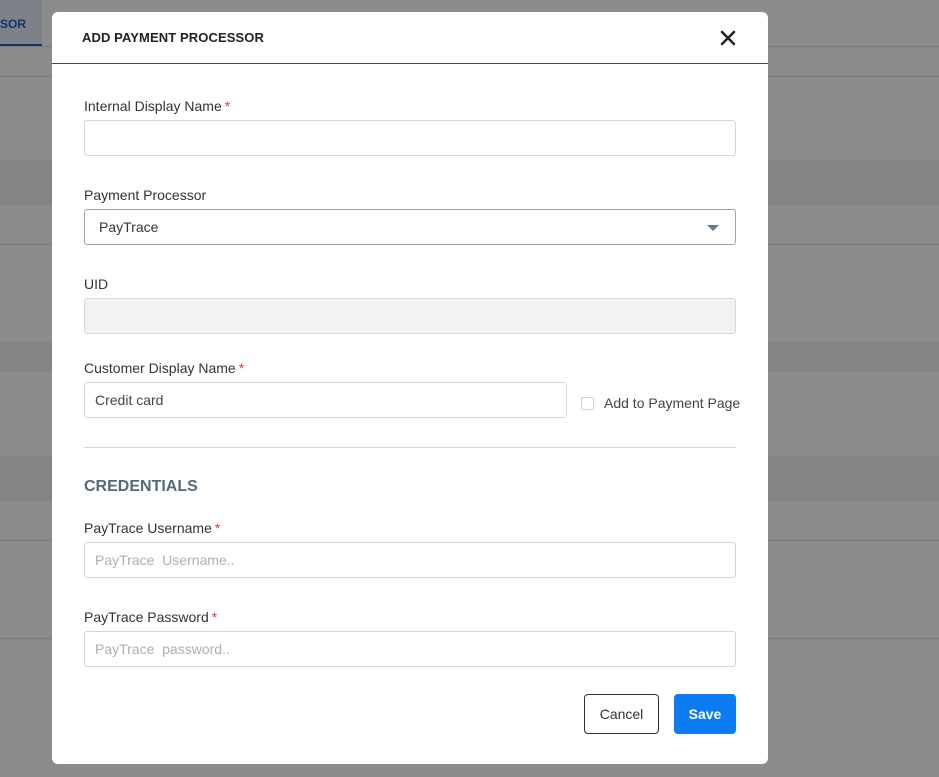 The width and height of the screenshot is (939, 777). What do you see at coordinates (705, 714) in the screenshot?
I see `save-button: Save` at bounding box center [705, 714].